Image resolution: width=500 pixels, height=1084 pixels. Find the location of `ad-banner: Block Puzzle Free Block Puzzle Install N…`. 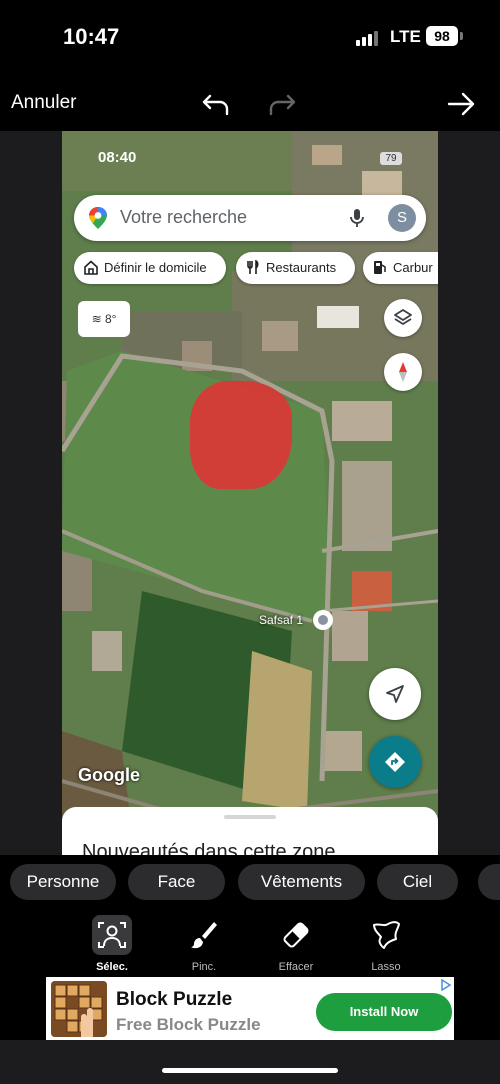

ad-banner: Block Puzzle Free Block Puzzle Install N… is located at coordinates (250, 1008).